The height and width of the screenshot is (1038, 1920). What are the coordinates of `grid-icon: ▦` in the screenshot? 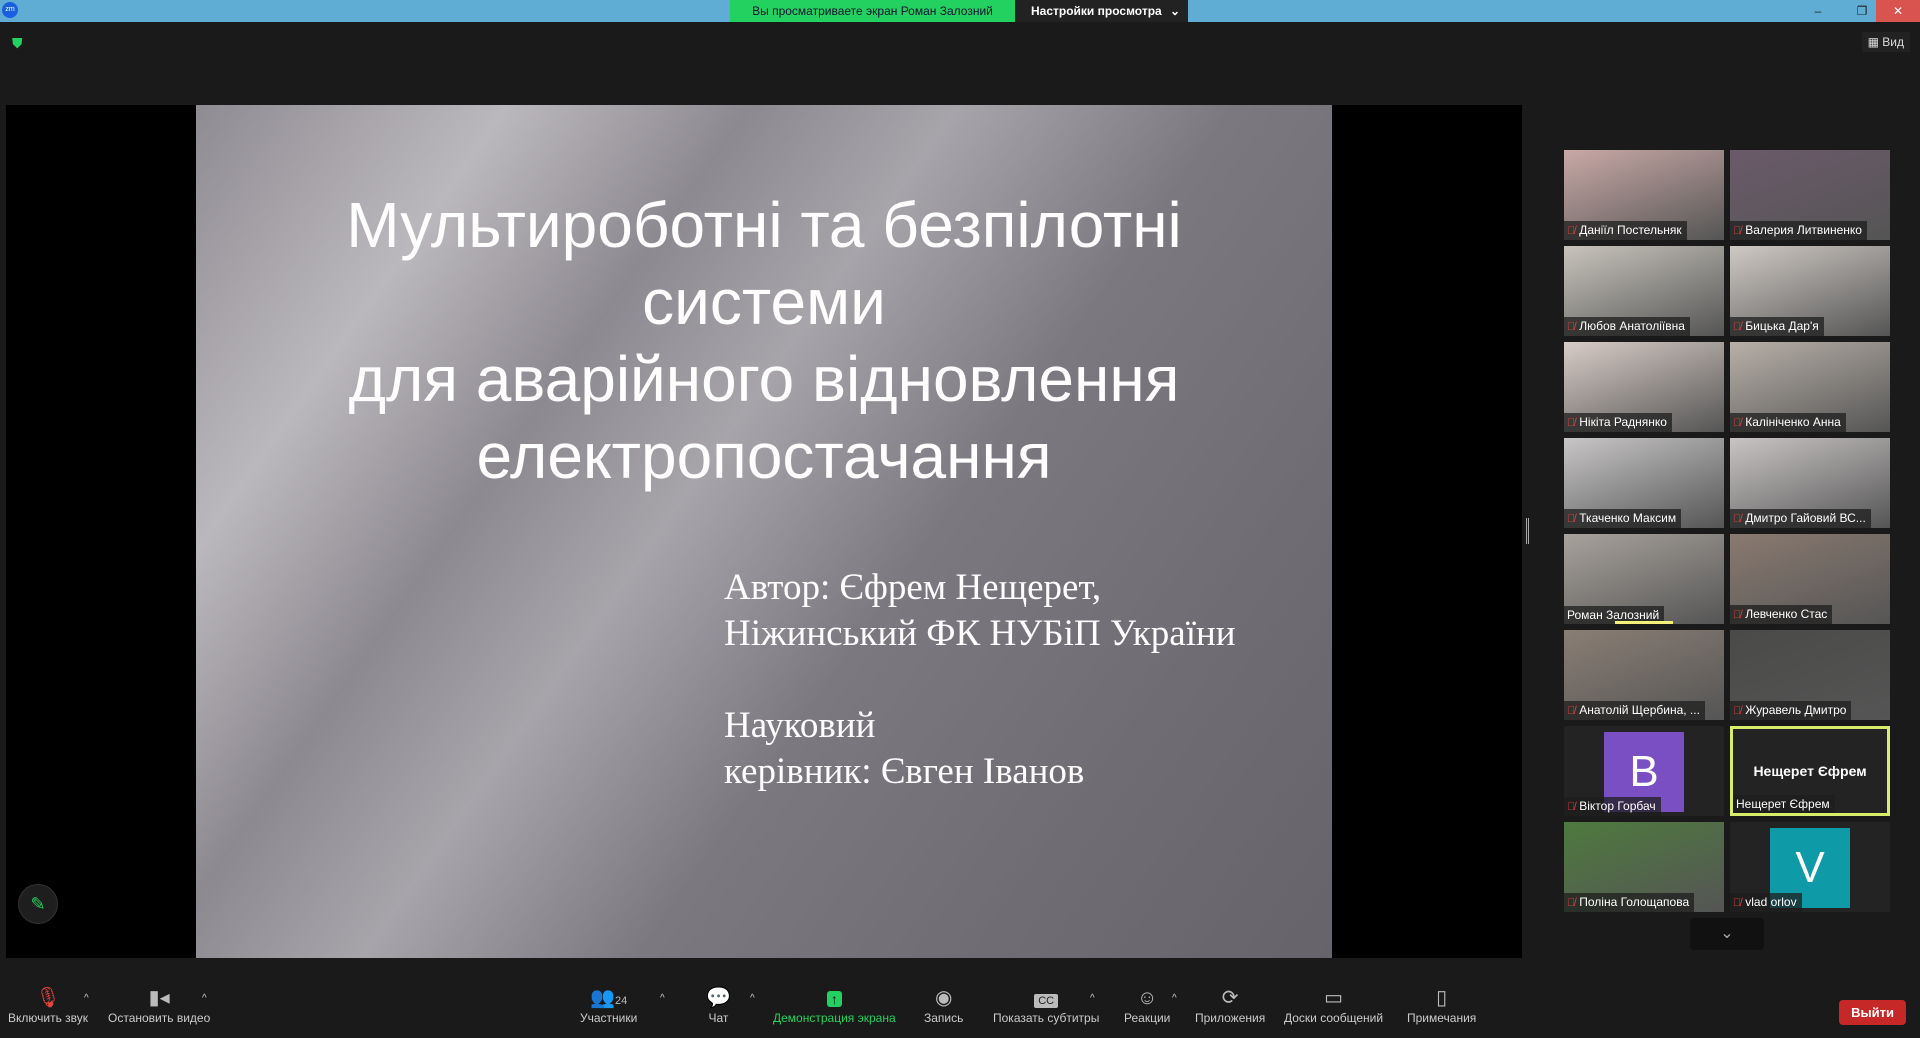 It's located at (1875, 42).